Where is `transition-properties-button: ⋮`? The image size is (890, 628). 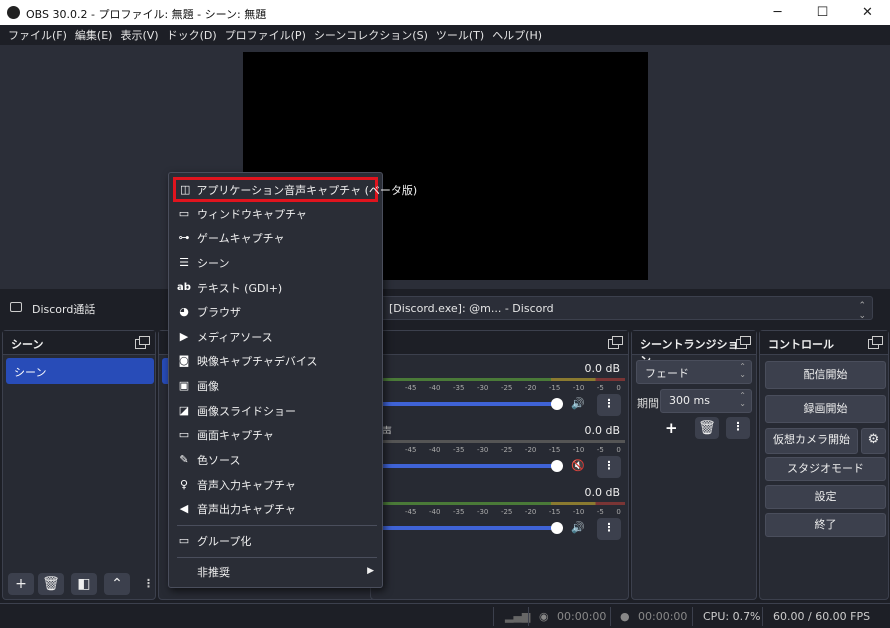 transition-properties-button: ⋮ is located at coordinates (738, 428).